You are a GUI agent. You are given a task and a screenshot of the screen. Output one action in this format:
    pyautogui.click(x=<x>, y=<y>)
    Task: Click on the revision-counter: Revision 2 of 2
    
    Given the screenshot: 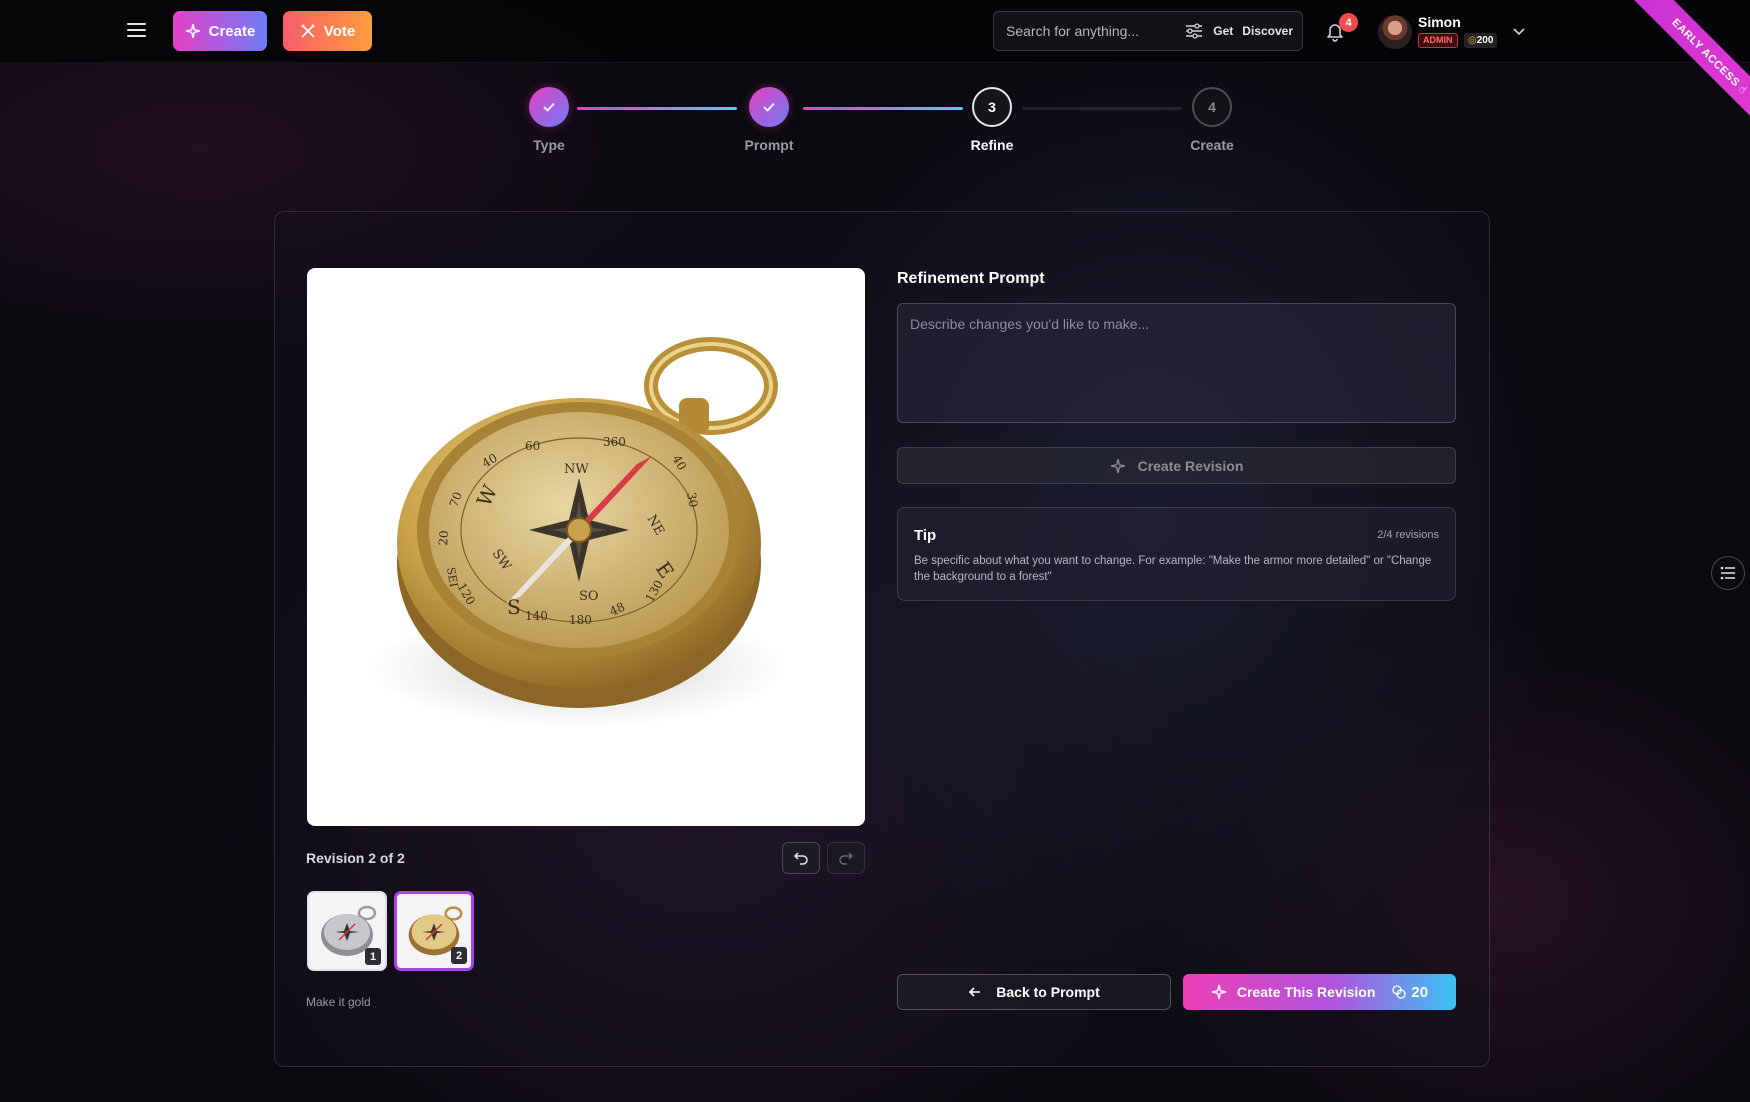 What is the action you would take?
    pyautogui.click(x=355, y=858)
    